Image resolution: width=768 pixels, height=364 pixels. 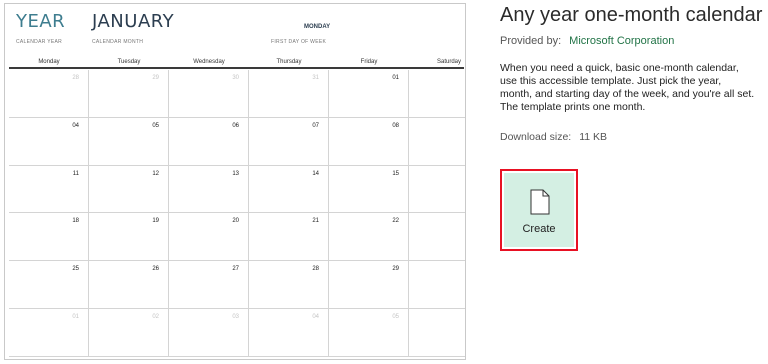 I want to click on calendar-month-value: JANUARY, so click(x=133, y=21).